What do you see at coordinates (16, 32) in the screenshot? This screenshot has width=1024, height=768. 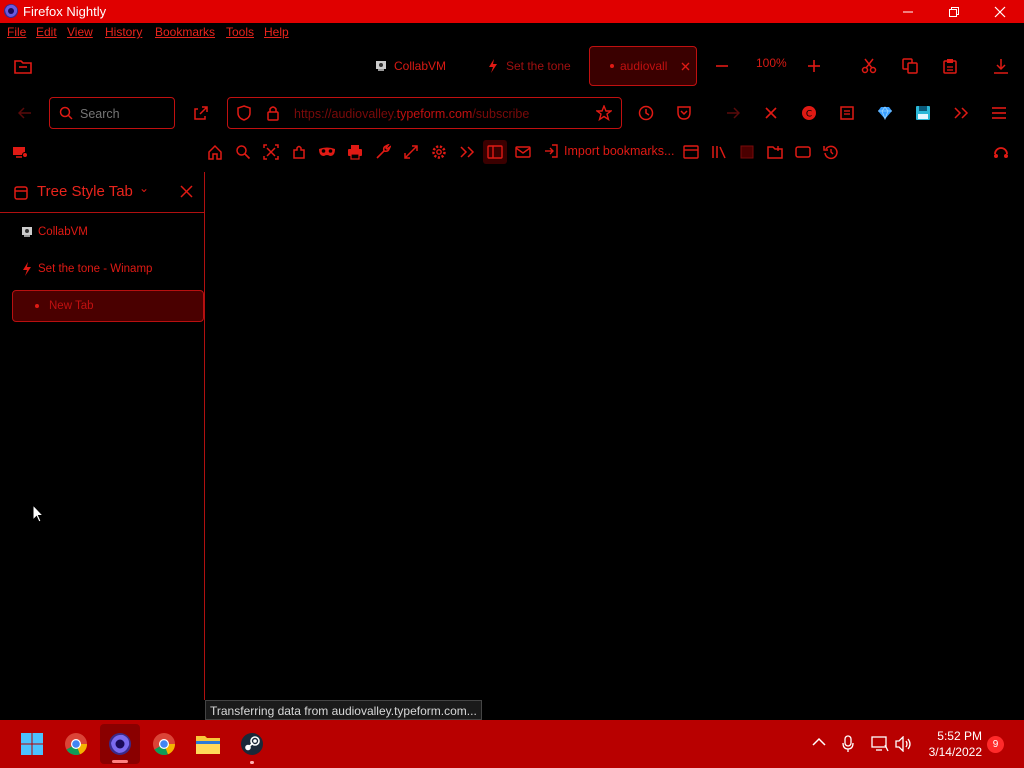 I see `menu-file: File` at bounding box center [16, 32].